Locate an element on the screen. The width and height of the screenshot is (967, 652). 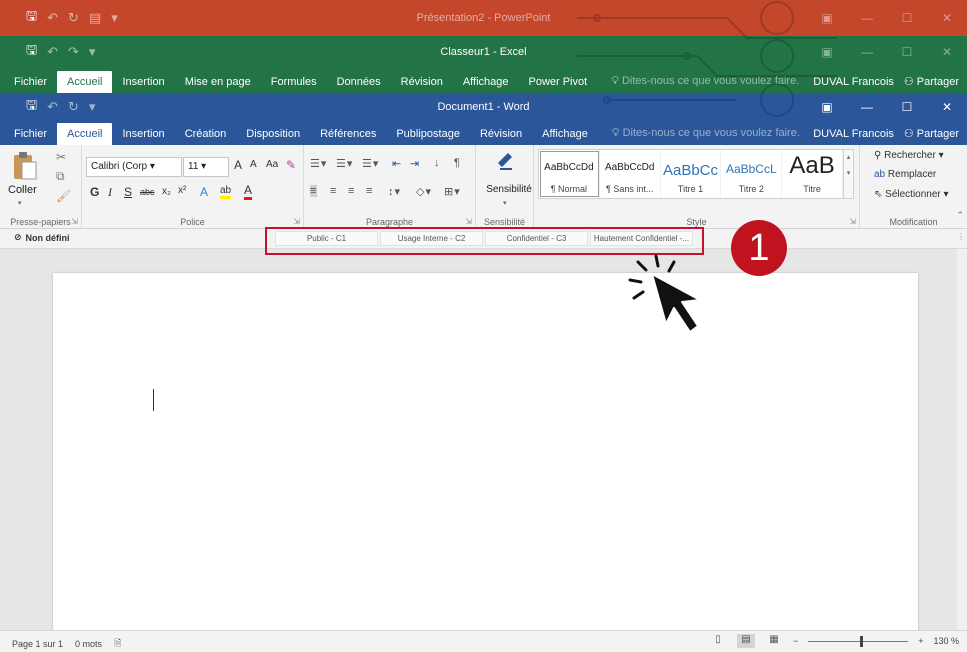
align-center-icon: ≡ is located at coordinates (333, 191).